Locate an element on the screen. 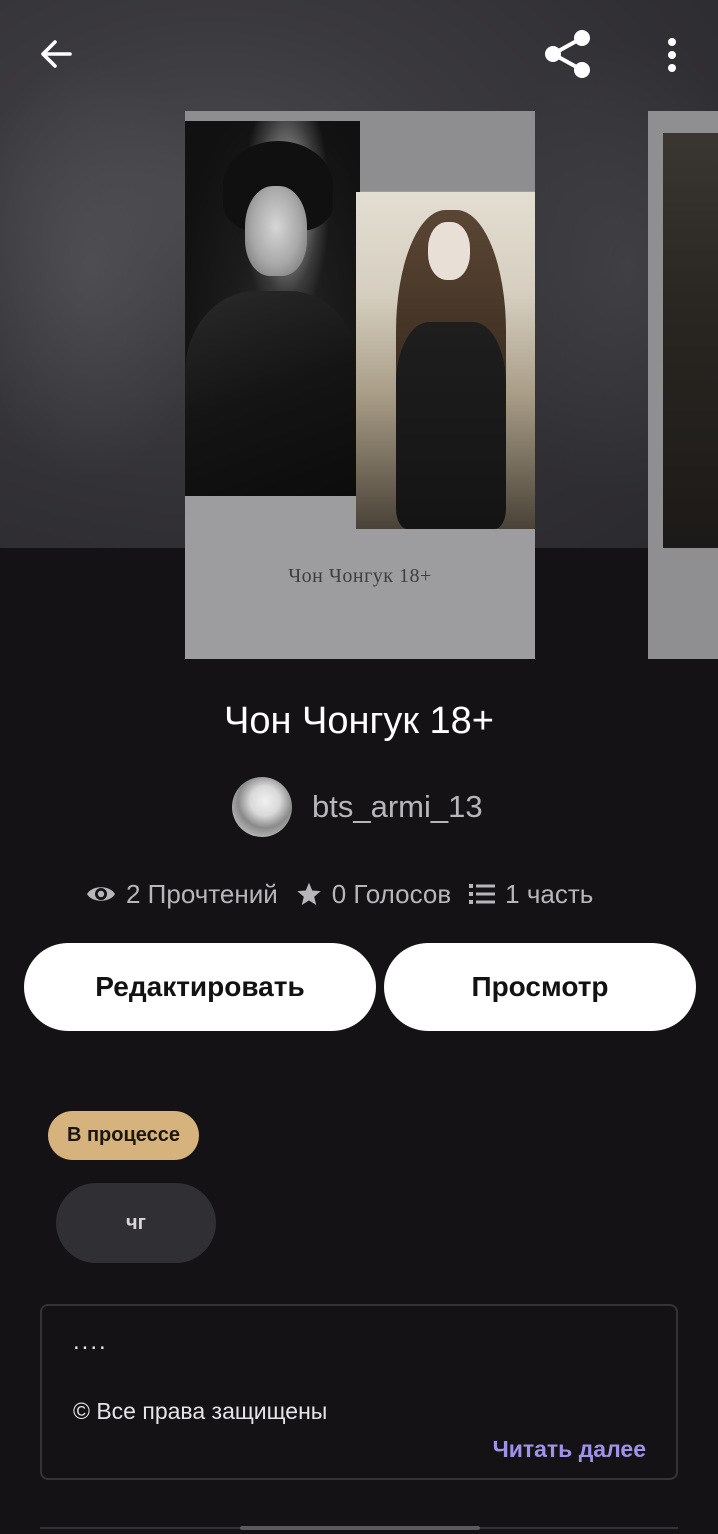 The height and width of the screenshot is (1534, 718). reads-stat: 2 Прочтений is located at coordinates (182, 894).